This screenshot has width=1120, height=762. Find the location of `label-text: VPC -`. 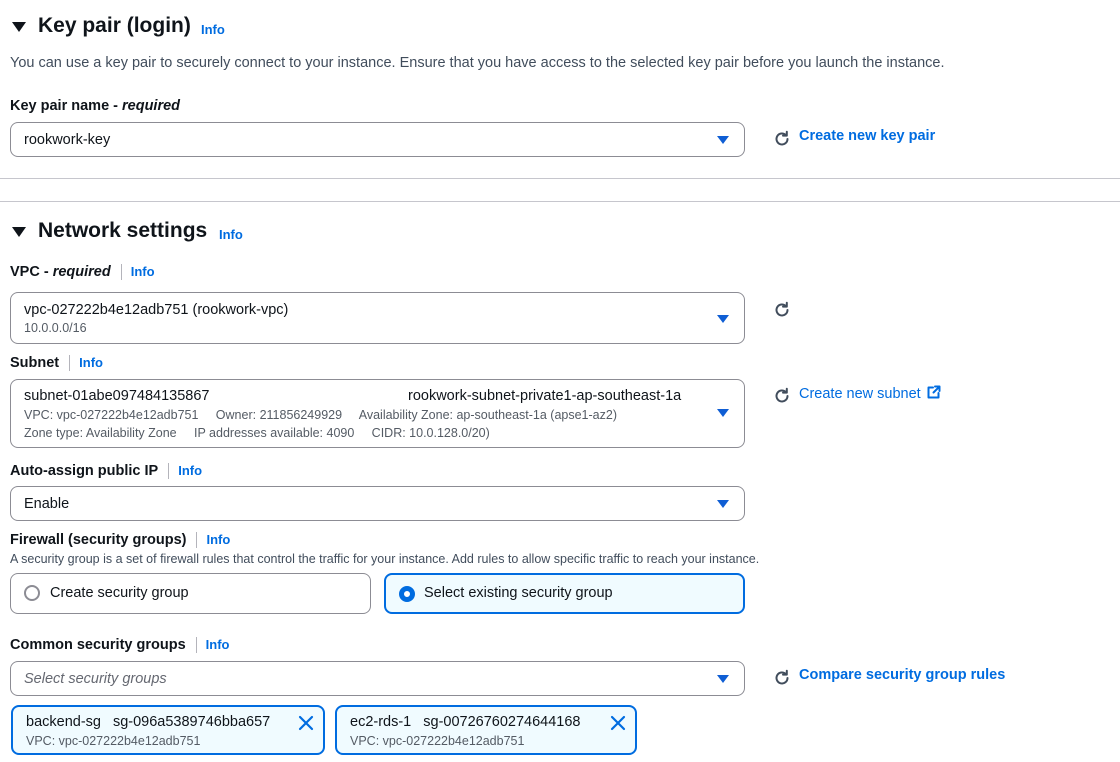

label-text: VPC - is located at coordinates (31, 272).